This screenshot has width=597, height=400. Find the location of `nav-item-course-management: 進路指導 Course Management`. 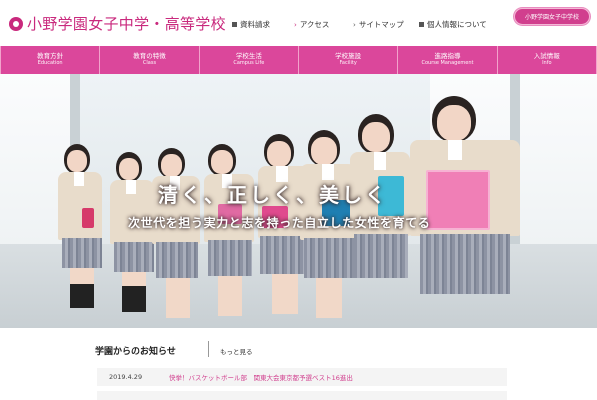

nav-item-course-management: 進路指導 Course Management is located at coordinates (448, 60).